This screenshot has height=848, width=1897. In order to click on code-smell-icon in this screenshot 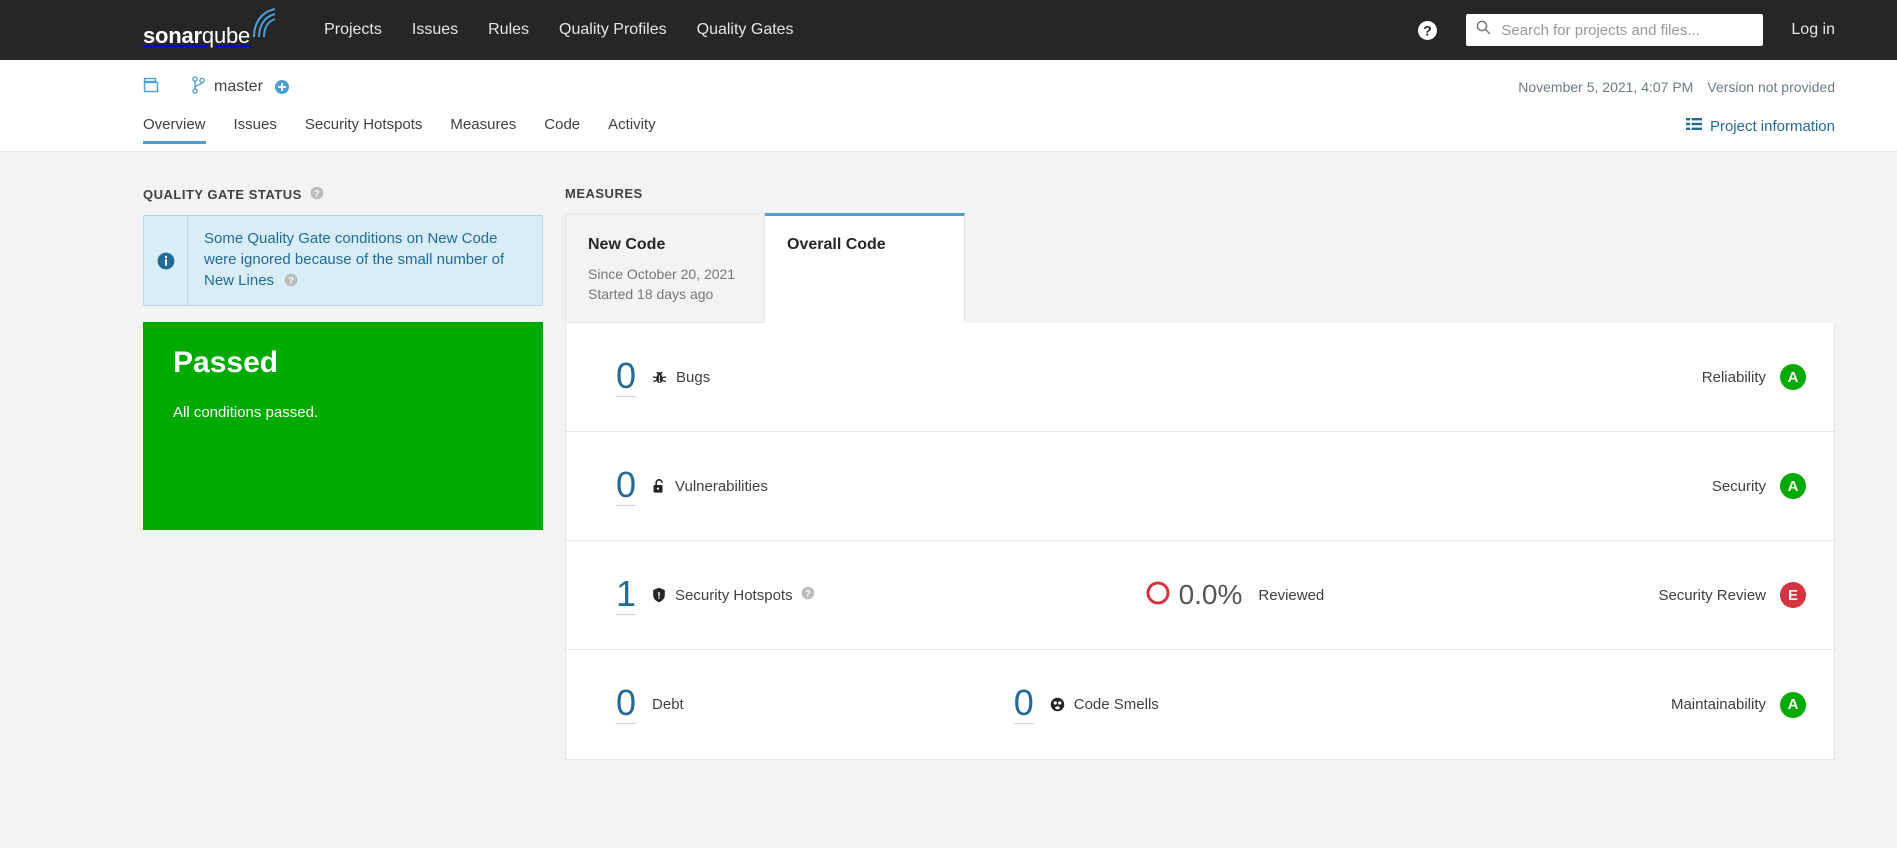, I will do `click(1057, 704)`.